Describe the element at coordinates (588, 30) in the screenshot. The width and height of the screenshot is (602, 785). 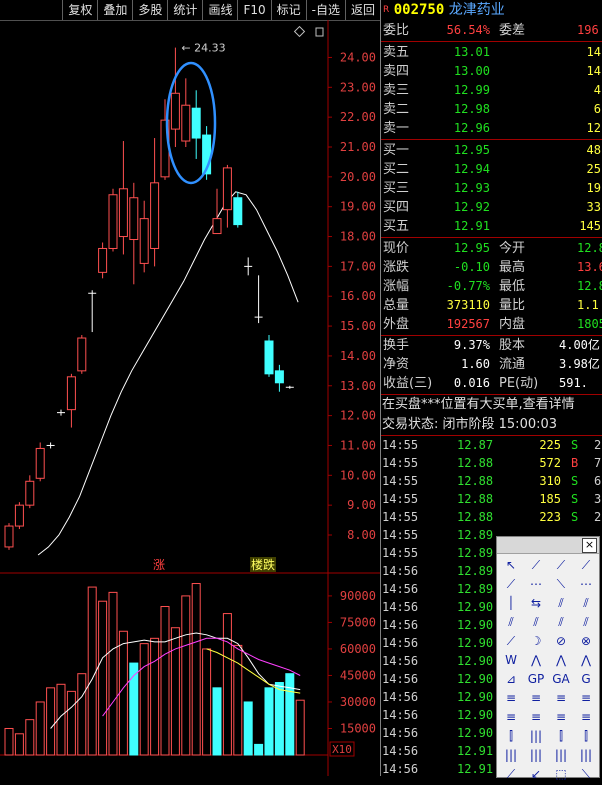
I see `diff-value: 196` at that location.